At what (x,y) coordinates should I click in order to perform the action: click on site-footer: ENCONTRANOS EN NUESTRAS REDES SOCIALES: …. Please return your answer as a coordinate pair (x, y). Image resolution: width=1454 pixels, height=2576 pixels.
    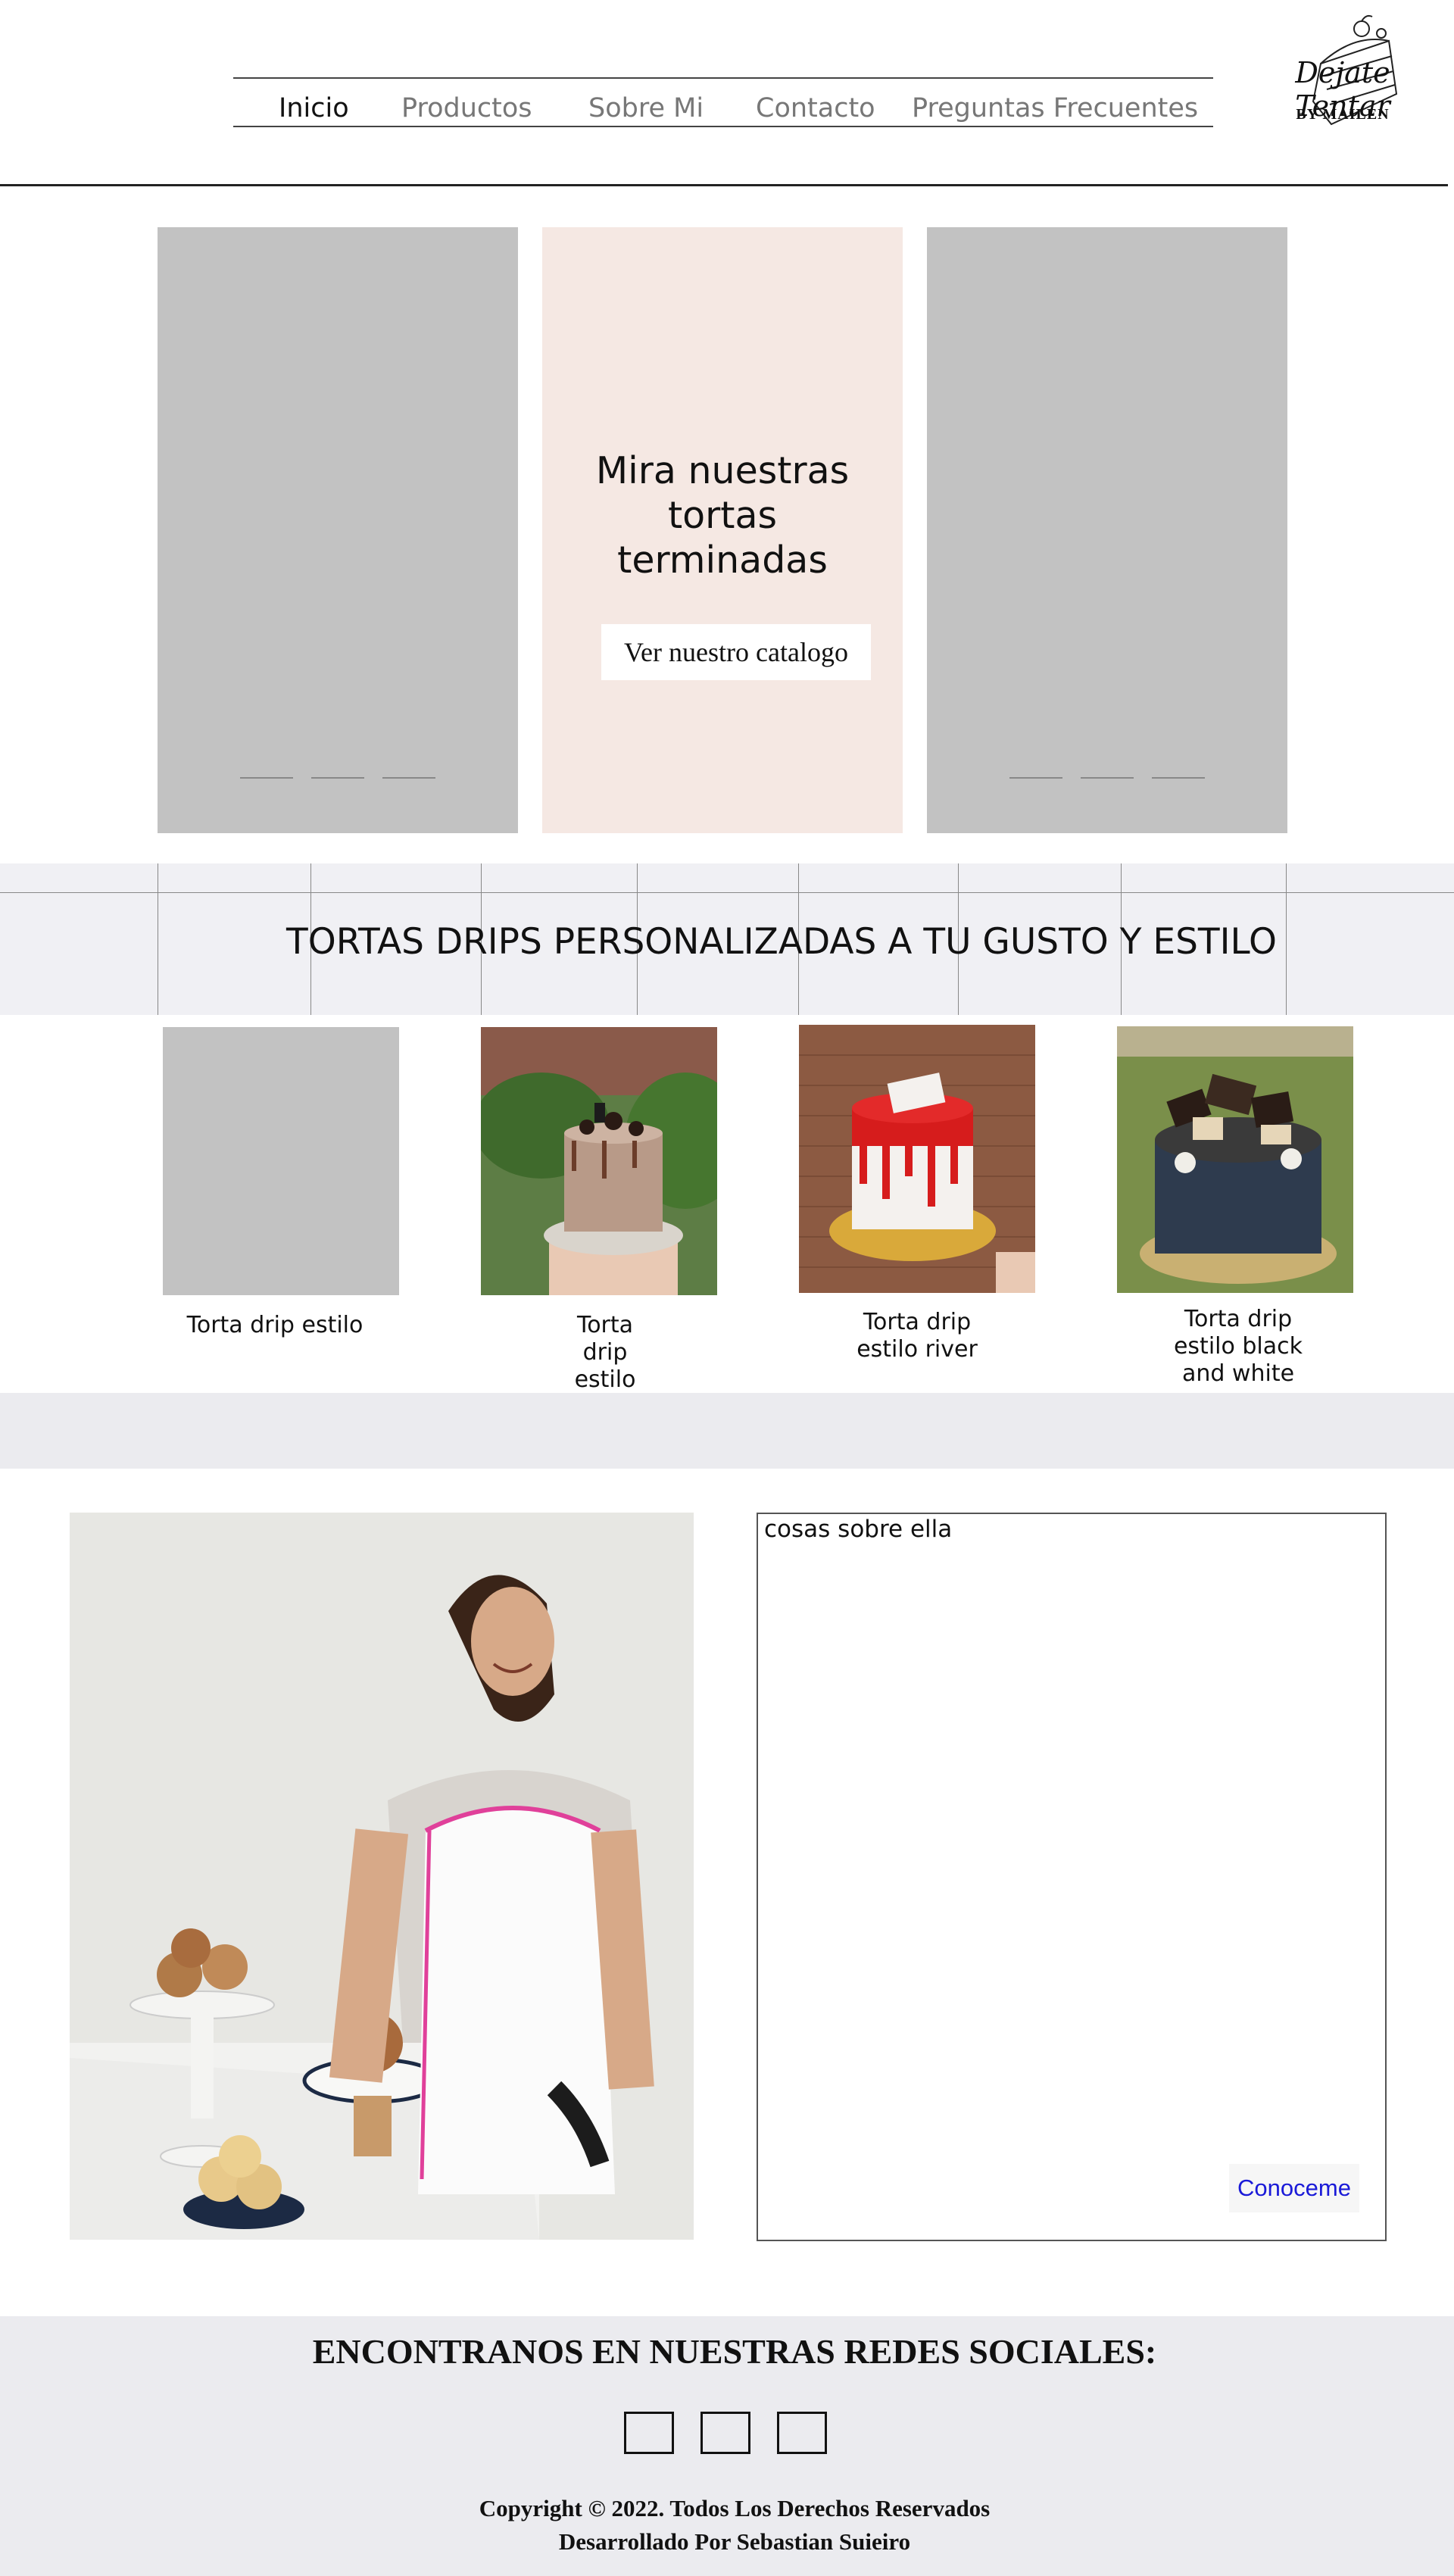
    Looking at the image, I should click on (727, 2446).